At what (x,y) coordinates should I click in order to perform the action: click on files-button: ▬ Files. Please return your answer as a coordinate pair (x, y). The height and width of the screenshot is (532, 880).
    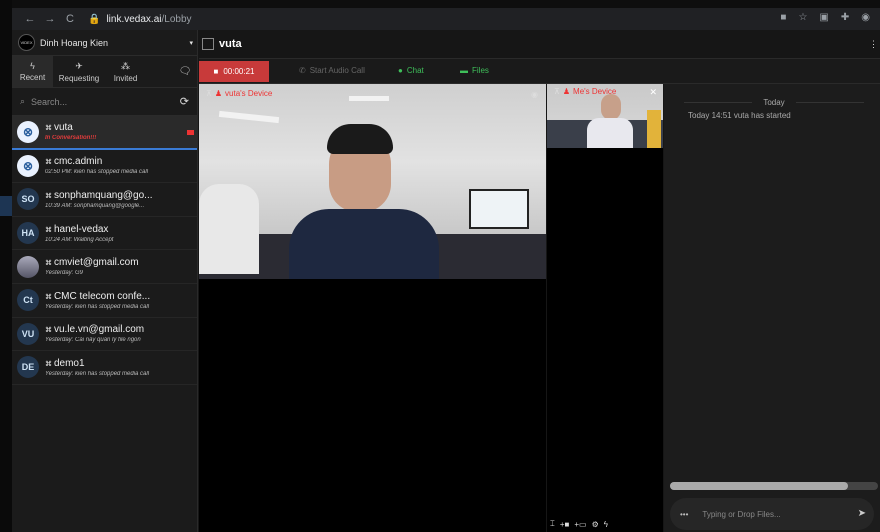
    Looking at the image, I should click on (474, 70).